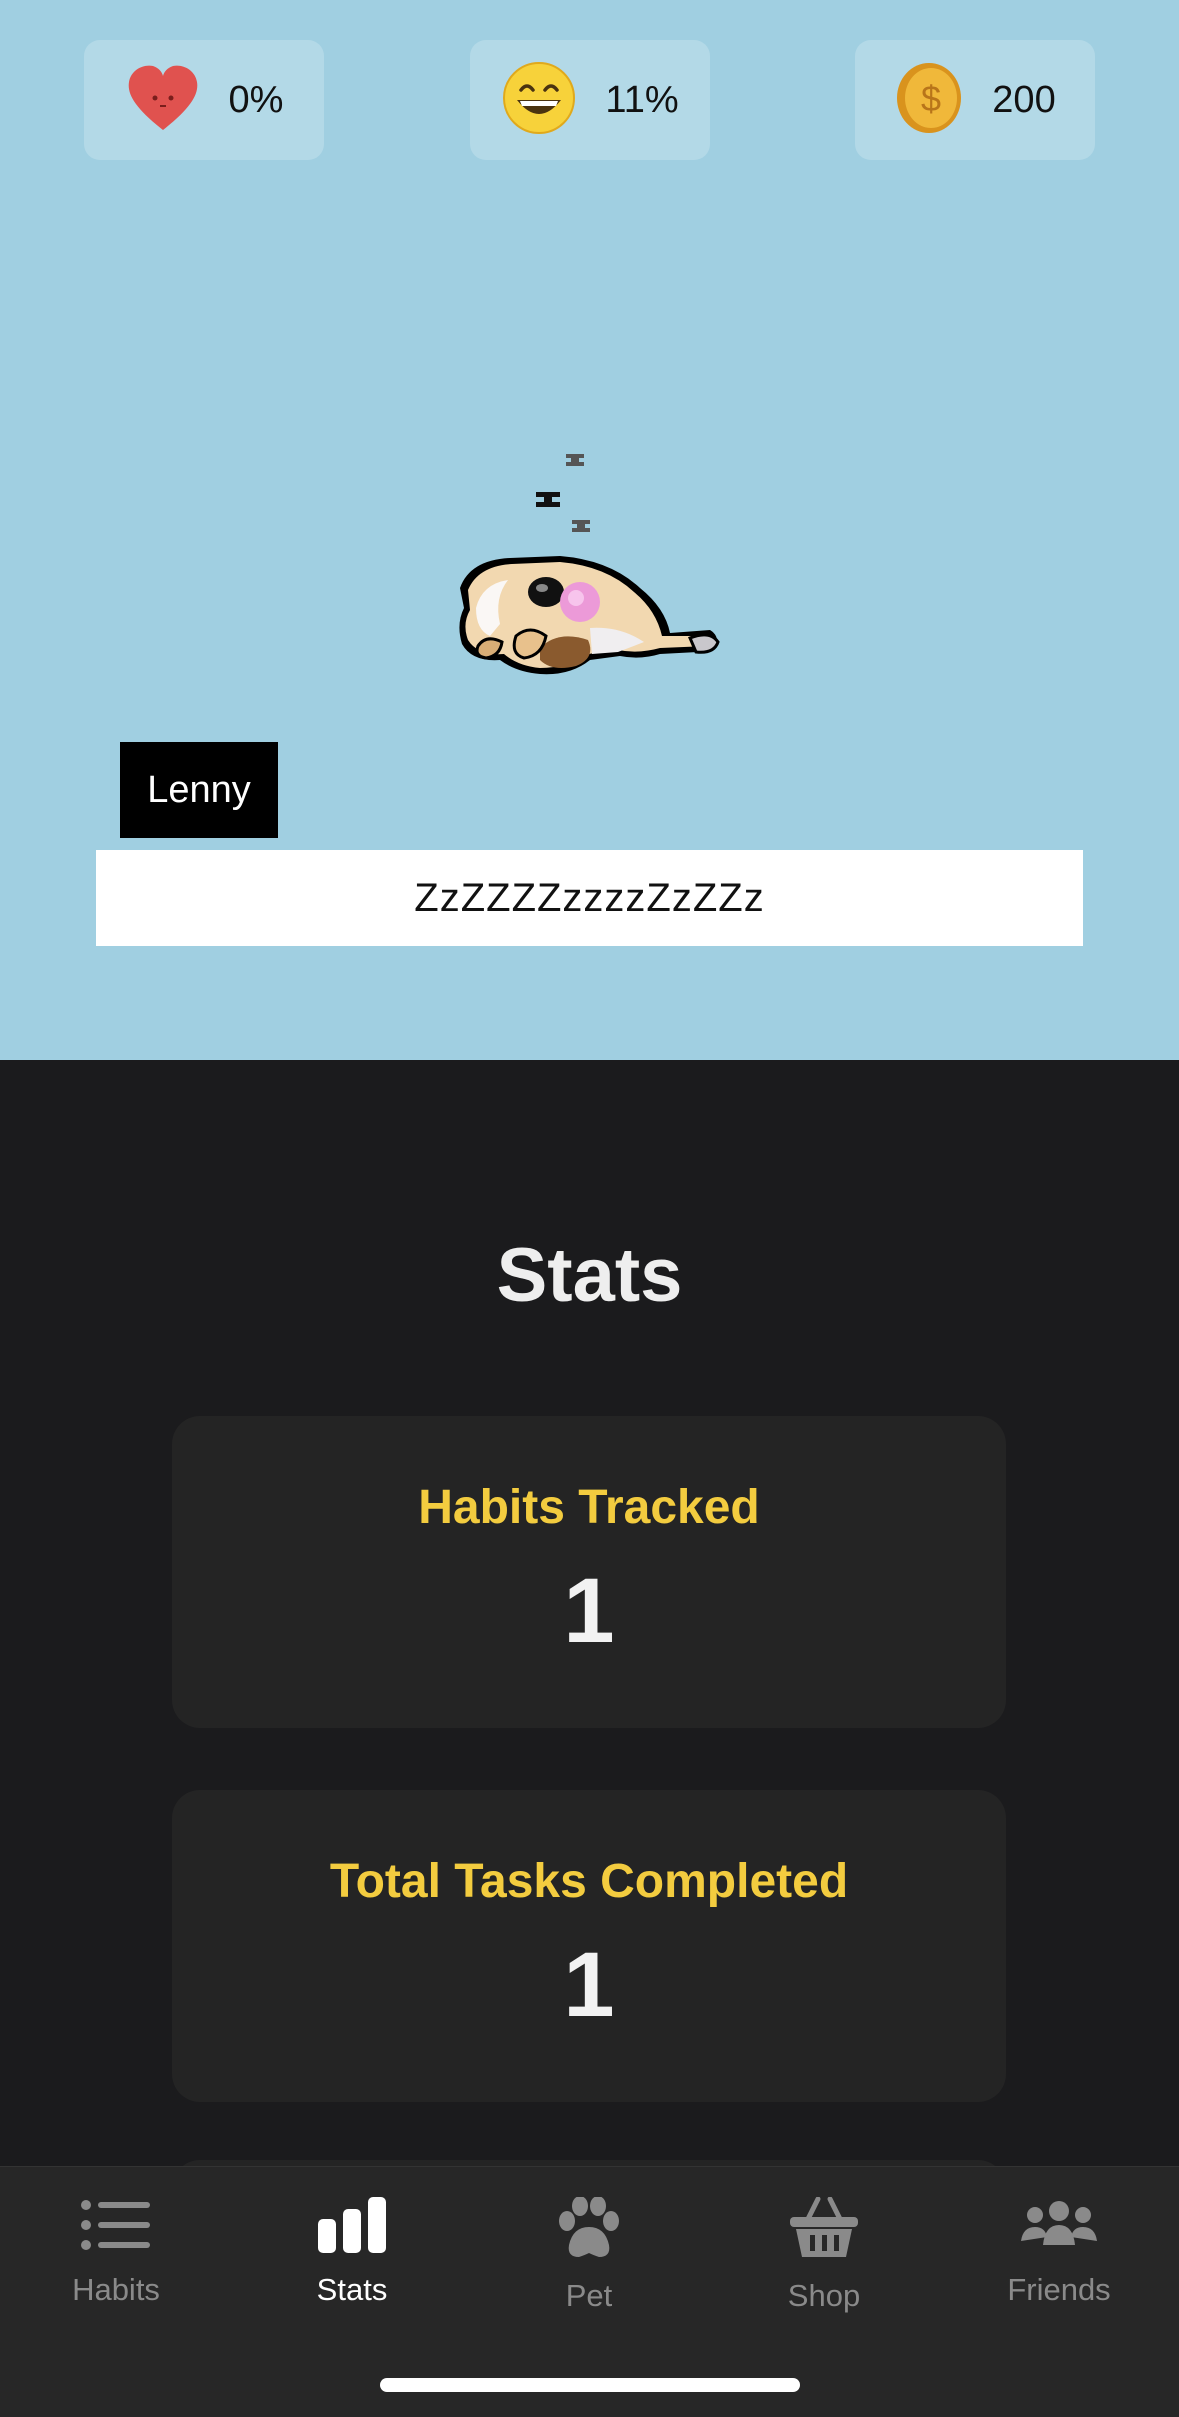 The image size is (1179, 2417). I want to click on stat-card-total-tasks: Total Tasks Completed 1, so click(589, 1946).